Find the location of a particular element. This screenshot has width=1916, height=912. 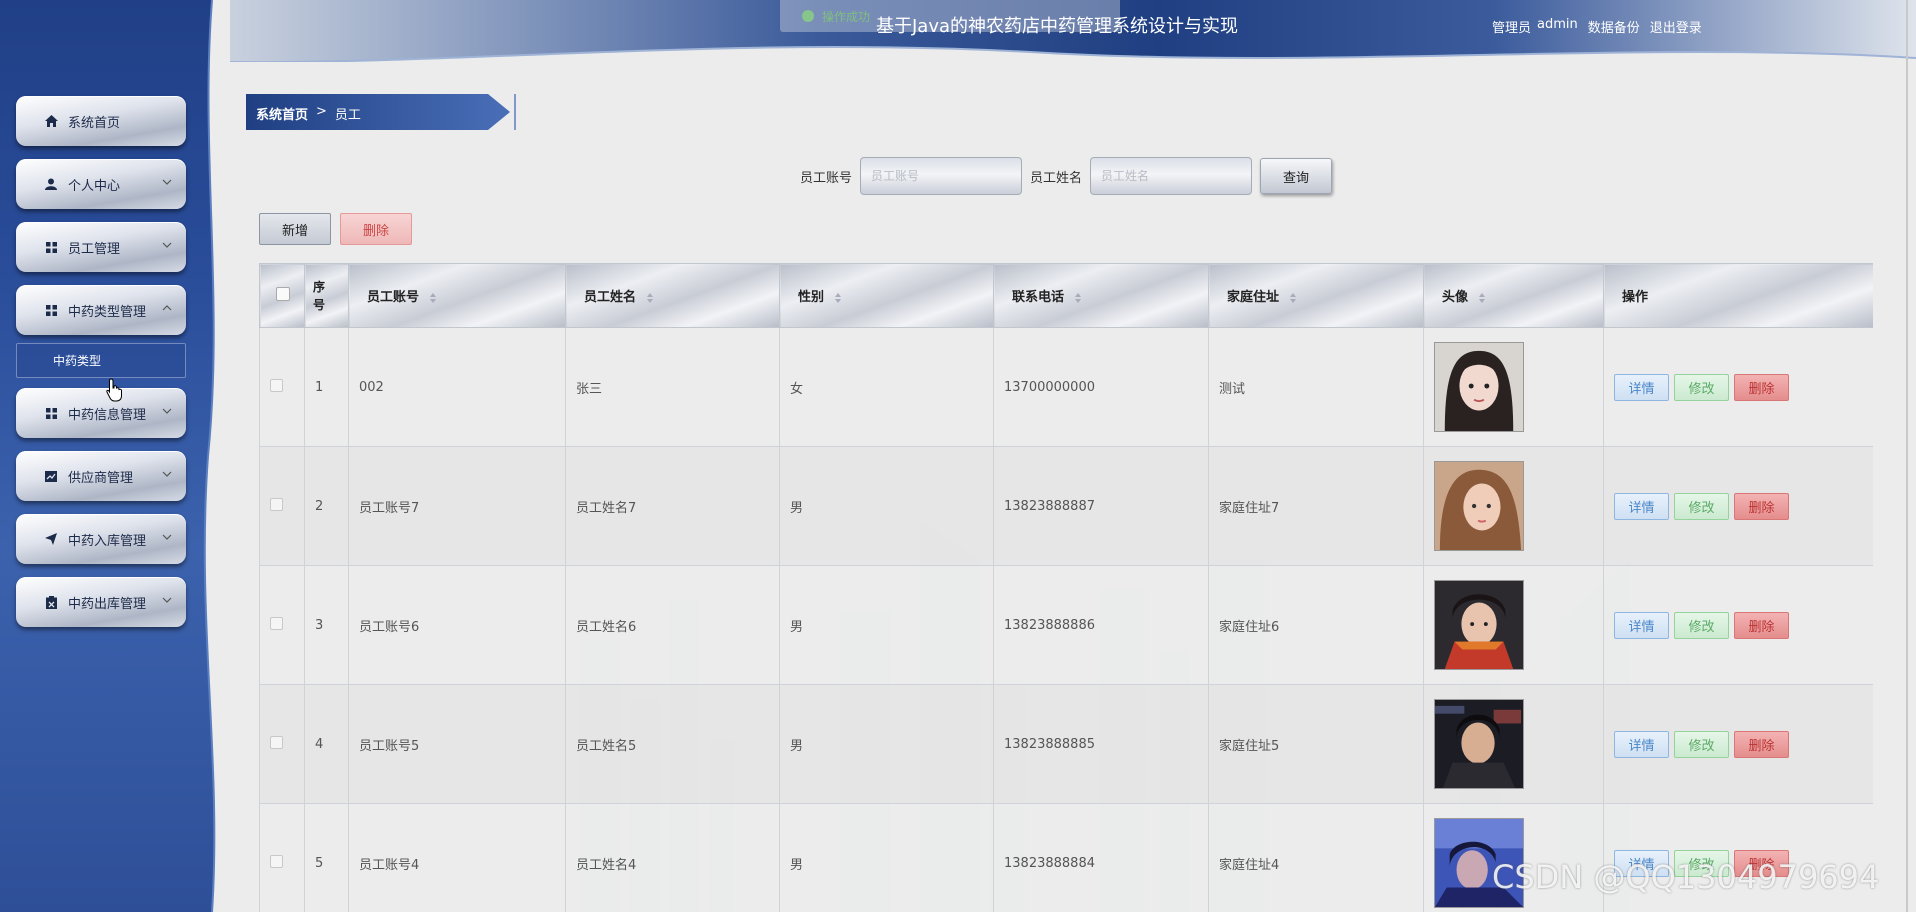

name-header-label: 员工姓名 is located at coordinates (610, 297).